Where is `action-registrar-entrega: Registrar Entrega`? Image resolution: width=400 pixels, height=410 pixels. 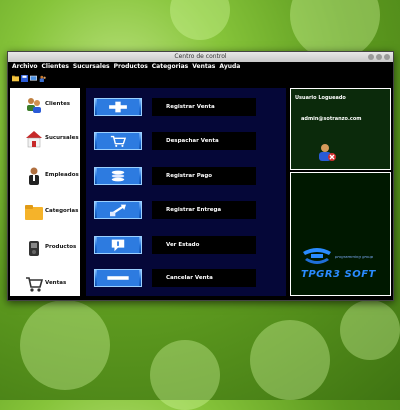 action-registrar-entrega: Registrar Entrega is located at coordinates (175, 210).